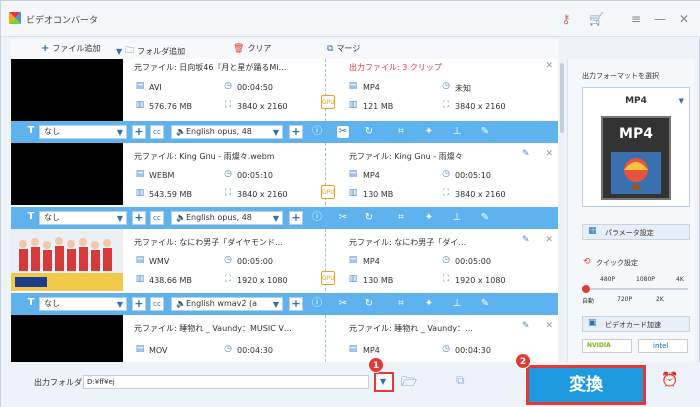 The height and width of the screenshot is (407, 700). What do you see at coordinates (480, 106) in the screenshot?
I see `output-resolution: 3840 x 2160` at bounding box center [480, 106].